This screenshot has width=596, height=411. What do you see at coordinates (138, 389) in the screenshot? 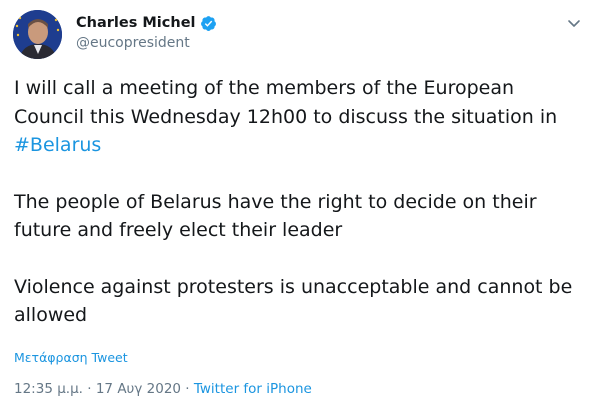
I see `tweet-date: 17 Αυγ 2020` at bounding box center [138, 389].